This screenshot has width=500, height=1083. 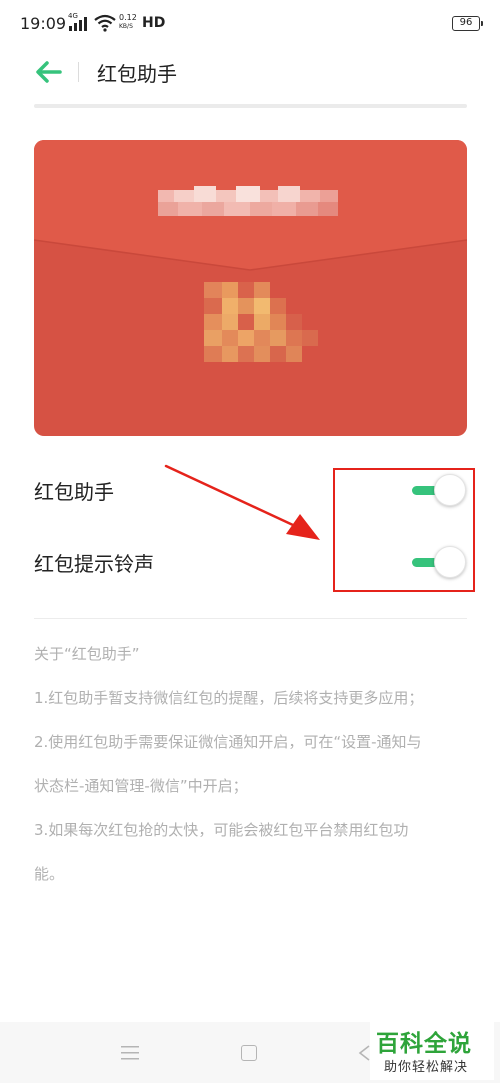 I want to click on setting-label: 红包助手, so click(x=74, y=492).